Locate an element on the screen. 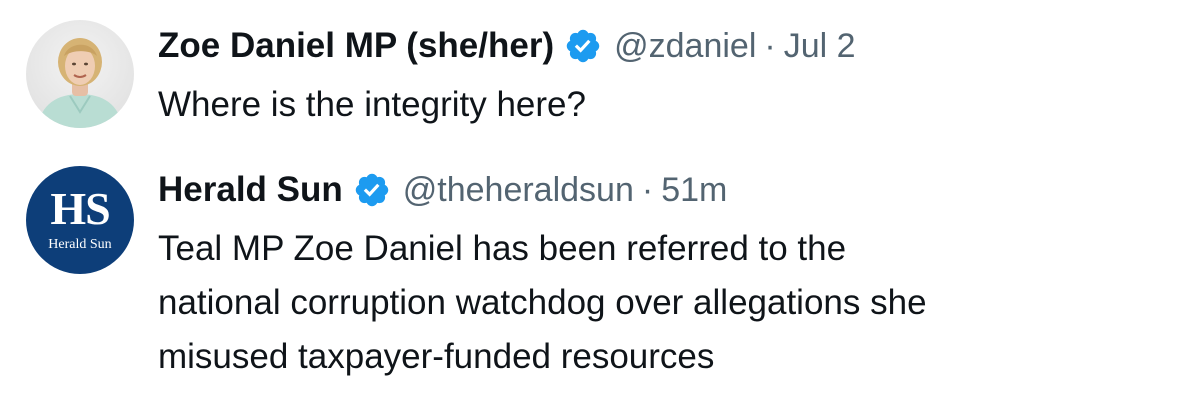  author-display-name: Zoe Daniel MP (she/her) is located at coordinates (356, 46).